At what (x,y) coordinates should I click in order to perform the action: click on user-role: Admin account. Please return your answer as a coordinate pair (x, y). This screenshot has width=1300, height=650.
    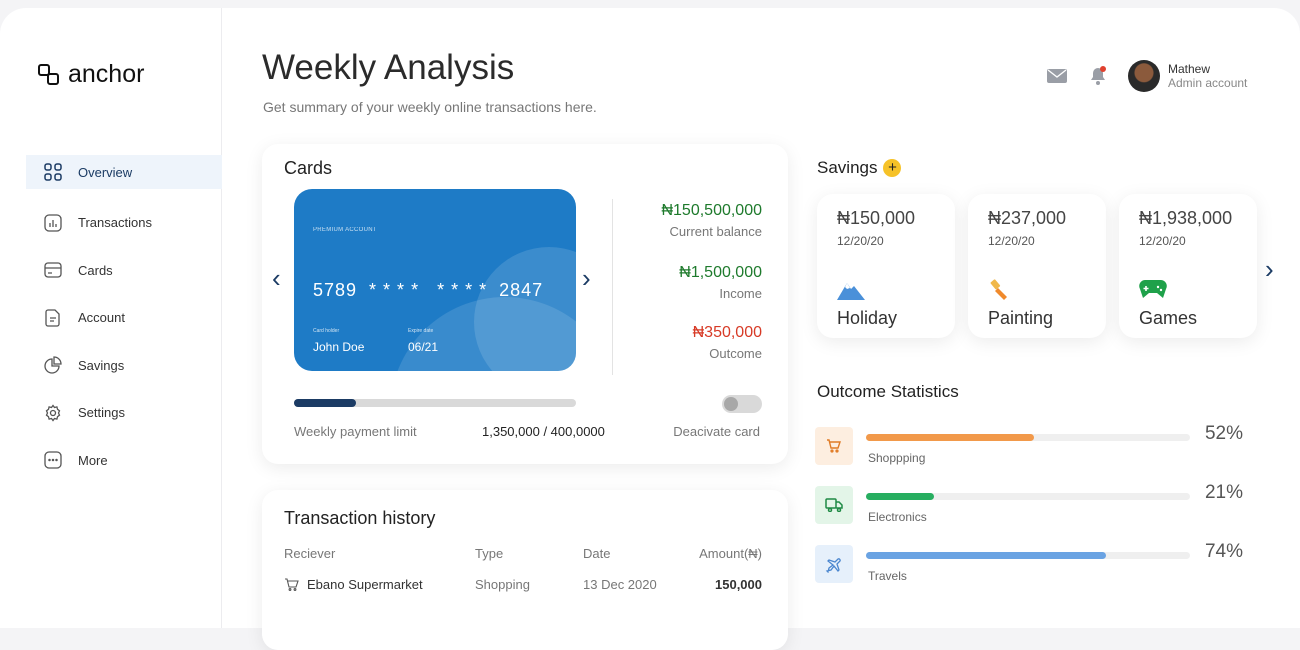
    Looking at the image, I should click on (1208, 83).